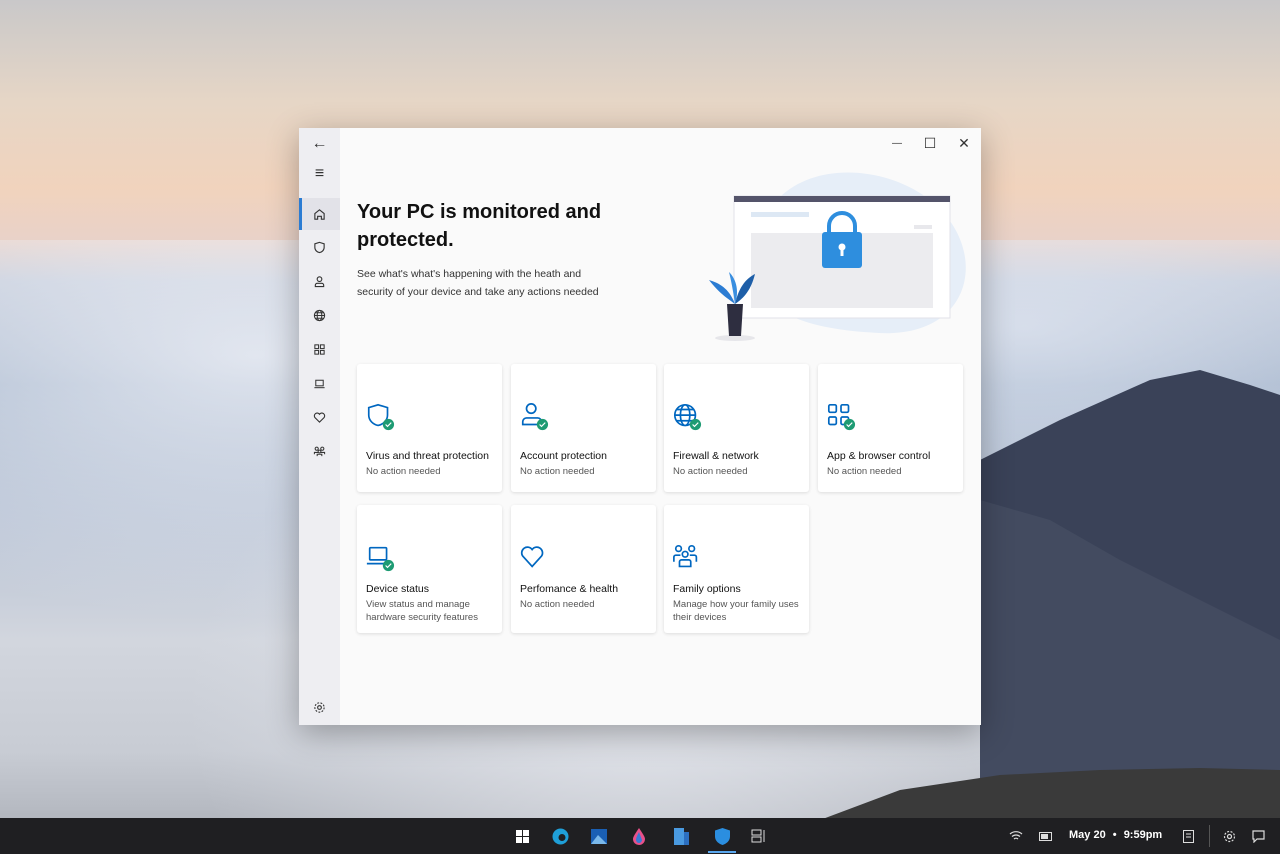  I want to click on home-icon, so click(319, 214).